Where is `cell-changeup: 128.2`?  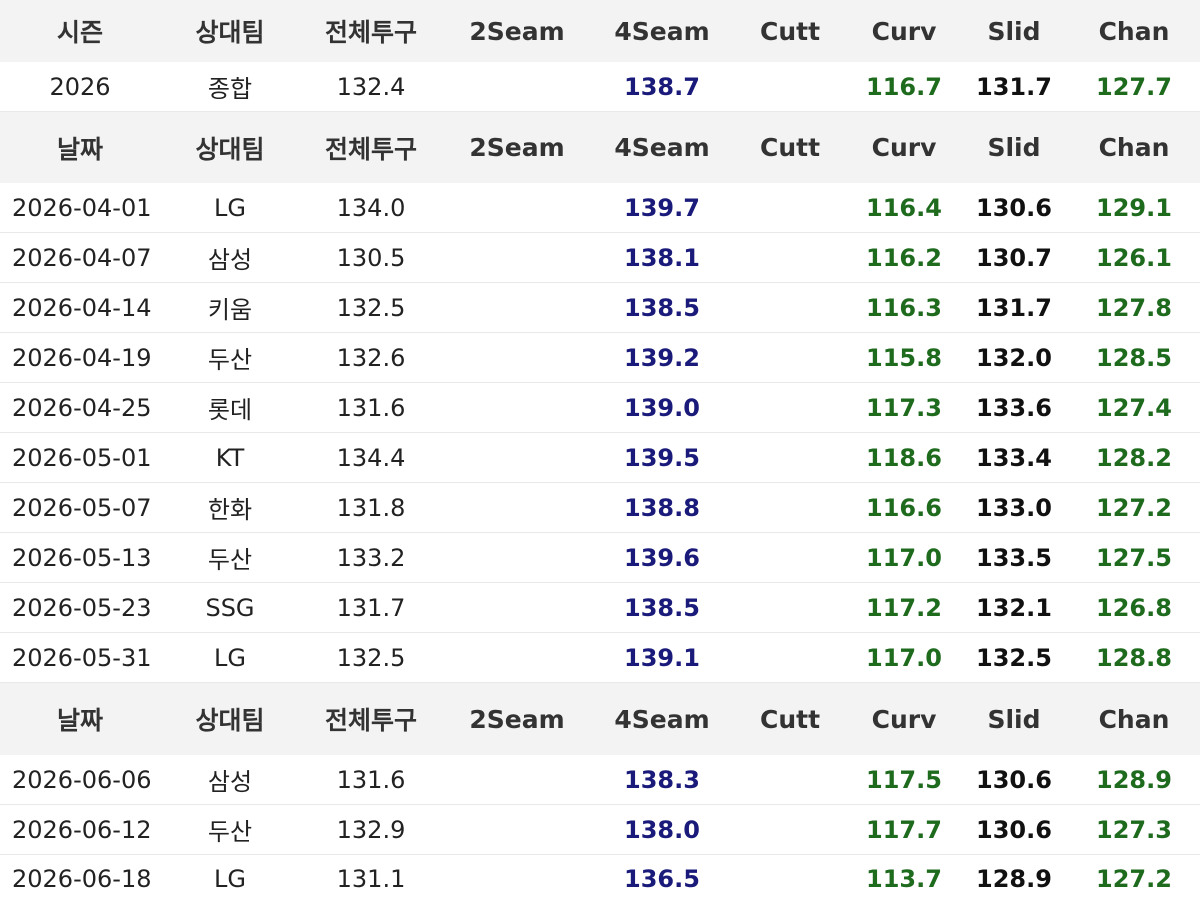 cell-changeup: 128.2 is located at coordinates (1134, 458).